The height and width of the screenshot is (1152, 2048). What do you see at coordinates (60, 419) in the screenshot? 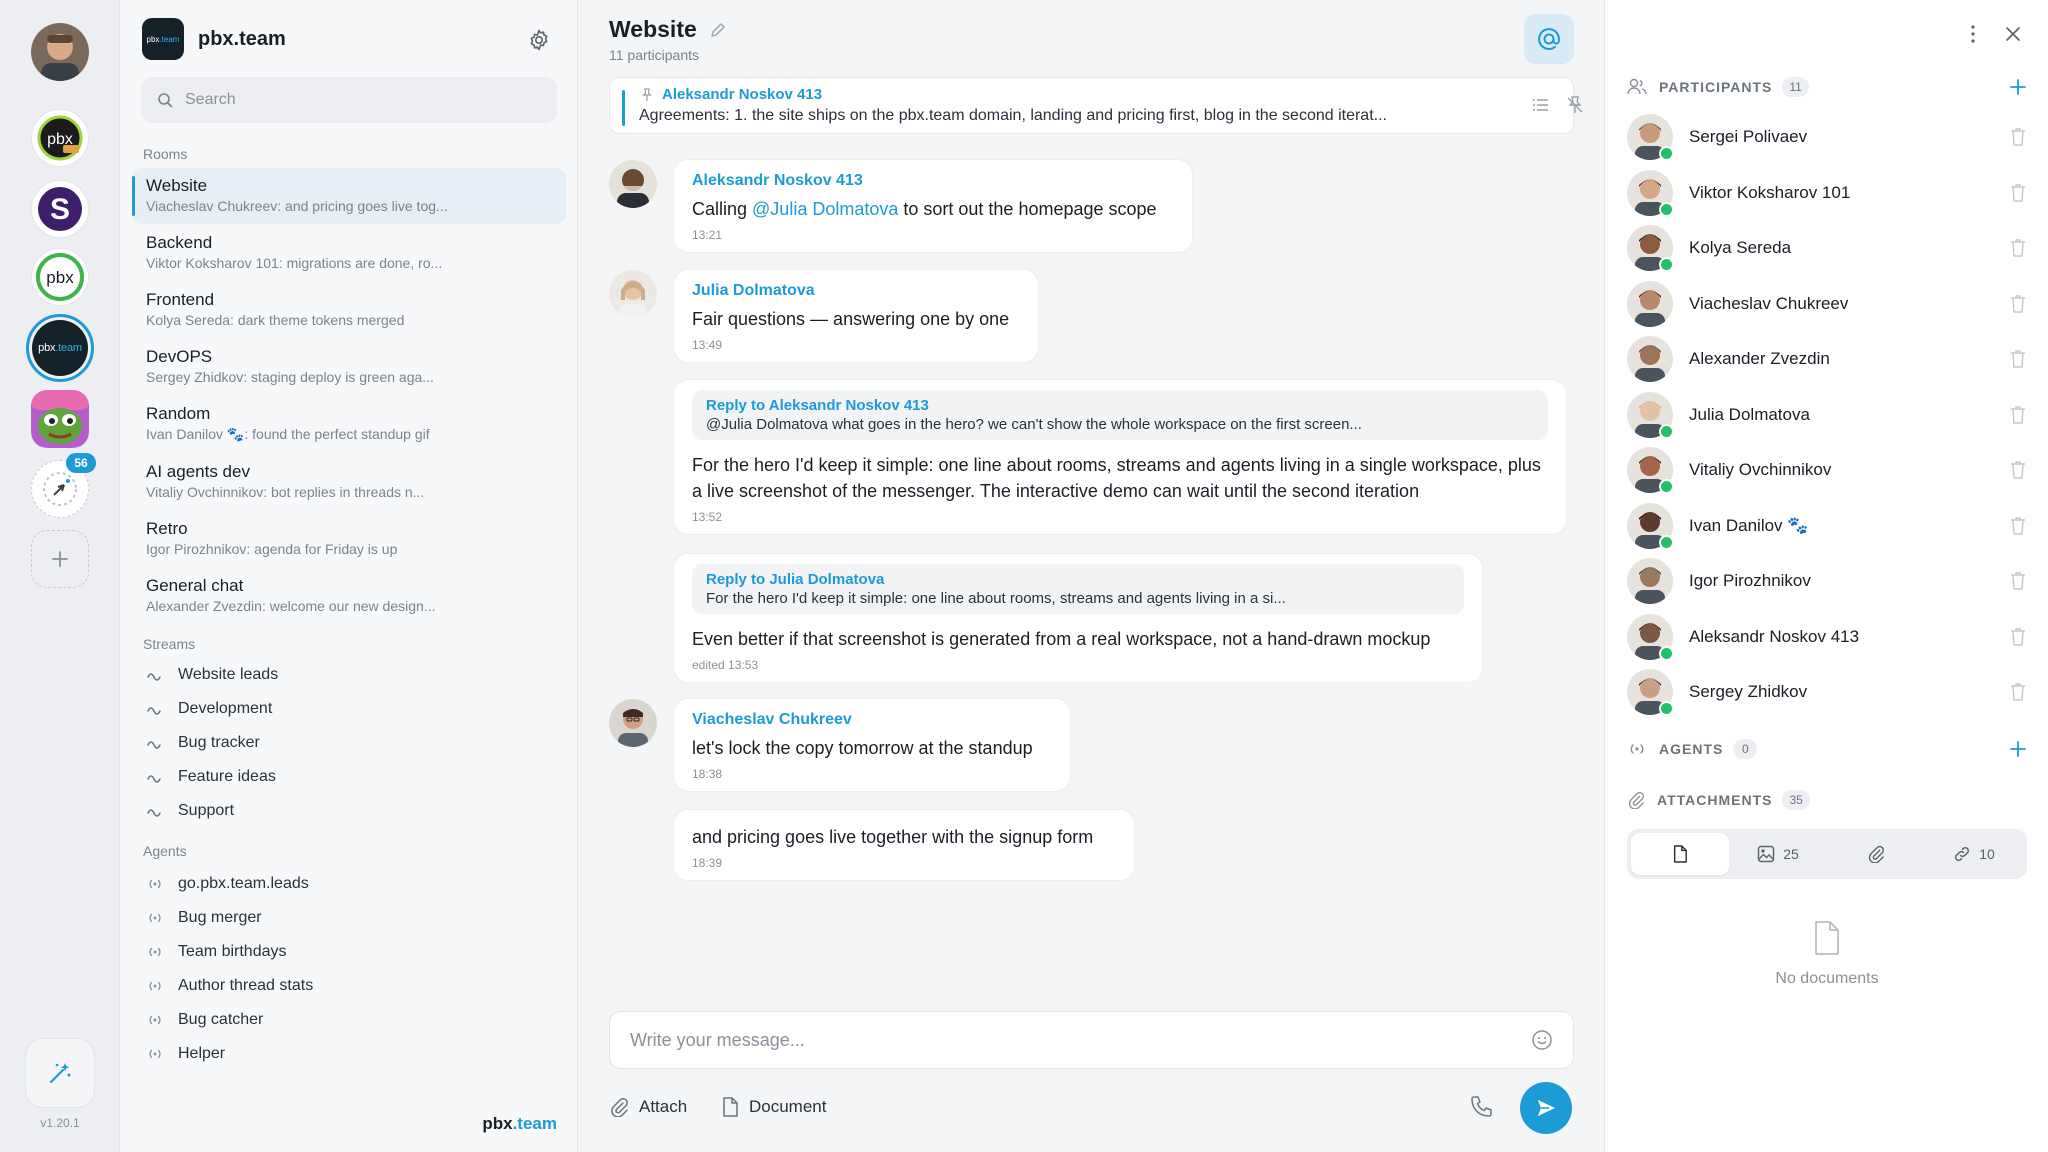
I see `workspace-frog` at bounding box center [60, 419].